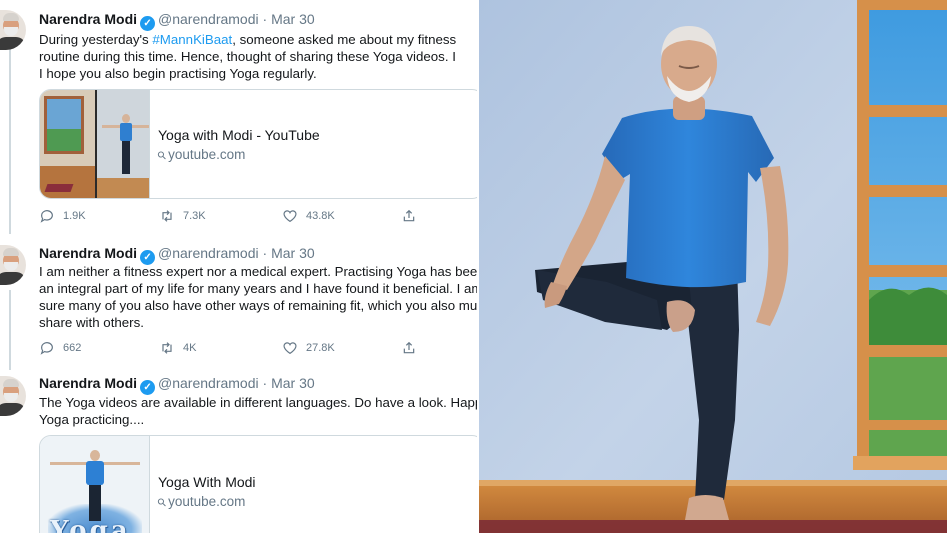  What do you see at coordinates (72, 348) in the screenshot?
I see `reply-count: 662` at bounding box center [72, 348].